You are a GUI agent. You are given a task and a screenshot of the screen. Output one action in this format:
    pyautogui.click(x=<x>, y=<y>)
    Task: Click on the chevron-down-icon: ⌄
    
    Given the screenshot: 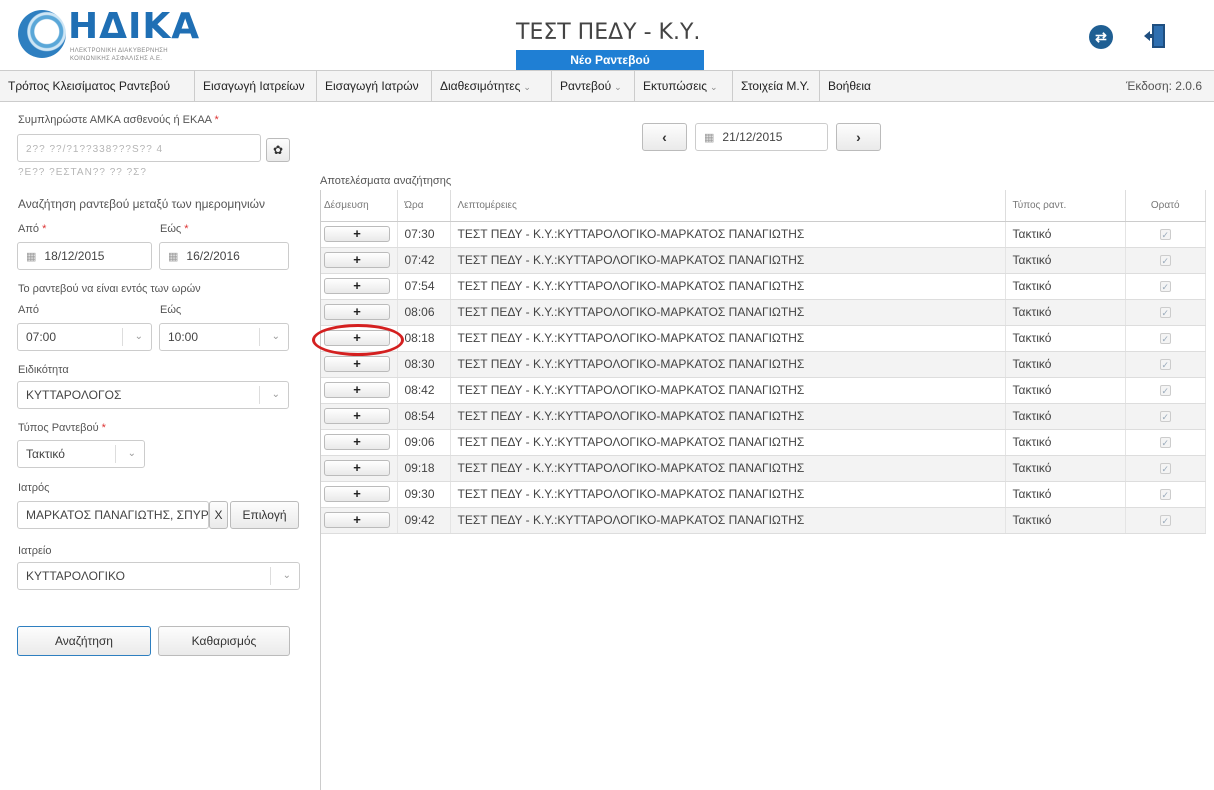 What is the action you would take?
    pyautogui.click(x=618, y=87)
    